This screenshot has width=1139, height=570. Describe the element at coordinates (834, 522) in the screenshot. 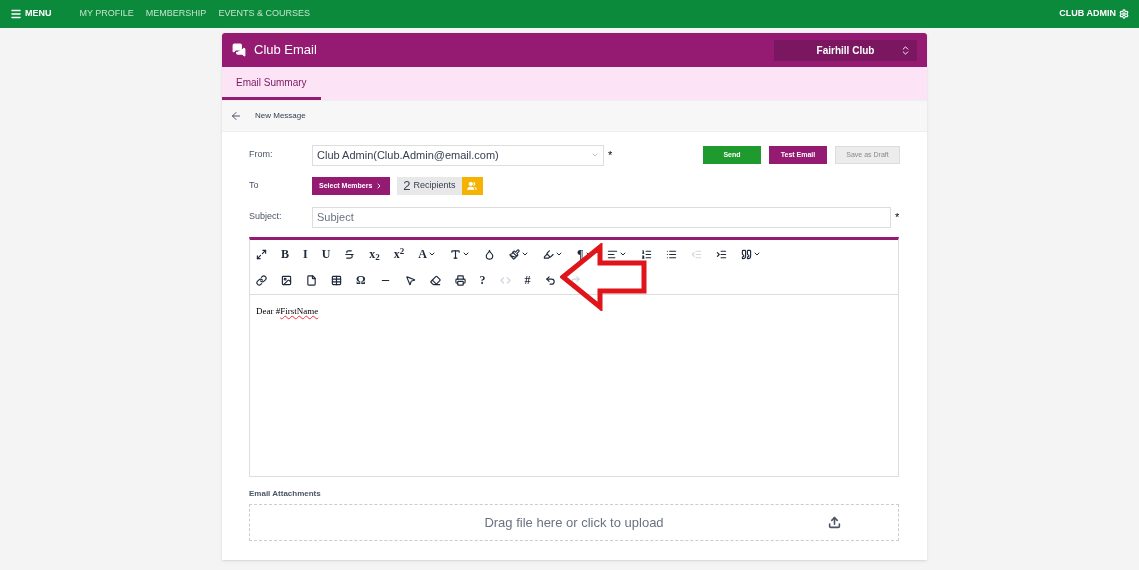

I see `upload-icon` at that location.